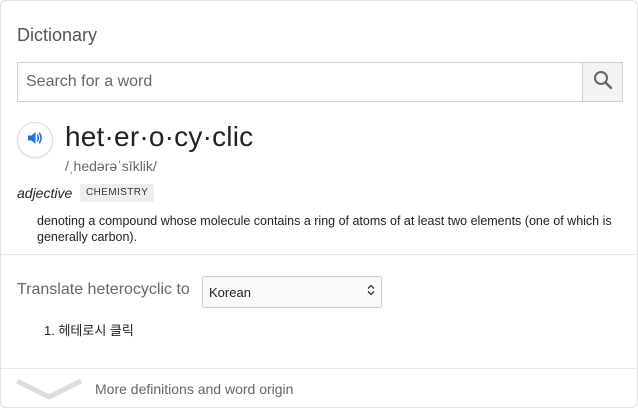  I want to click on section-divider, so click(319, 254).